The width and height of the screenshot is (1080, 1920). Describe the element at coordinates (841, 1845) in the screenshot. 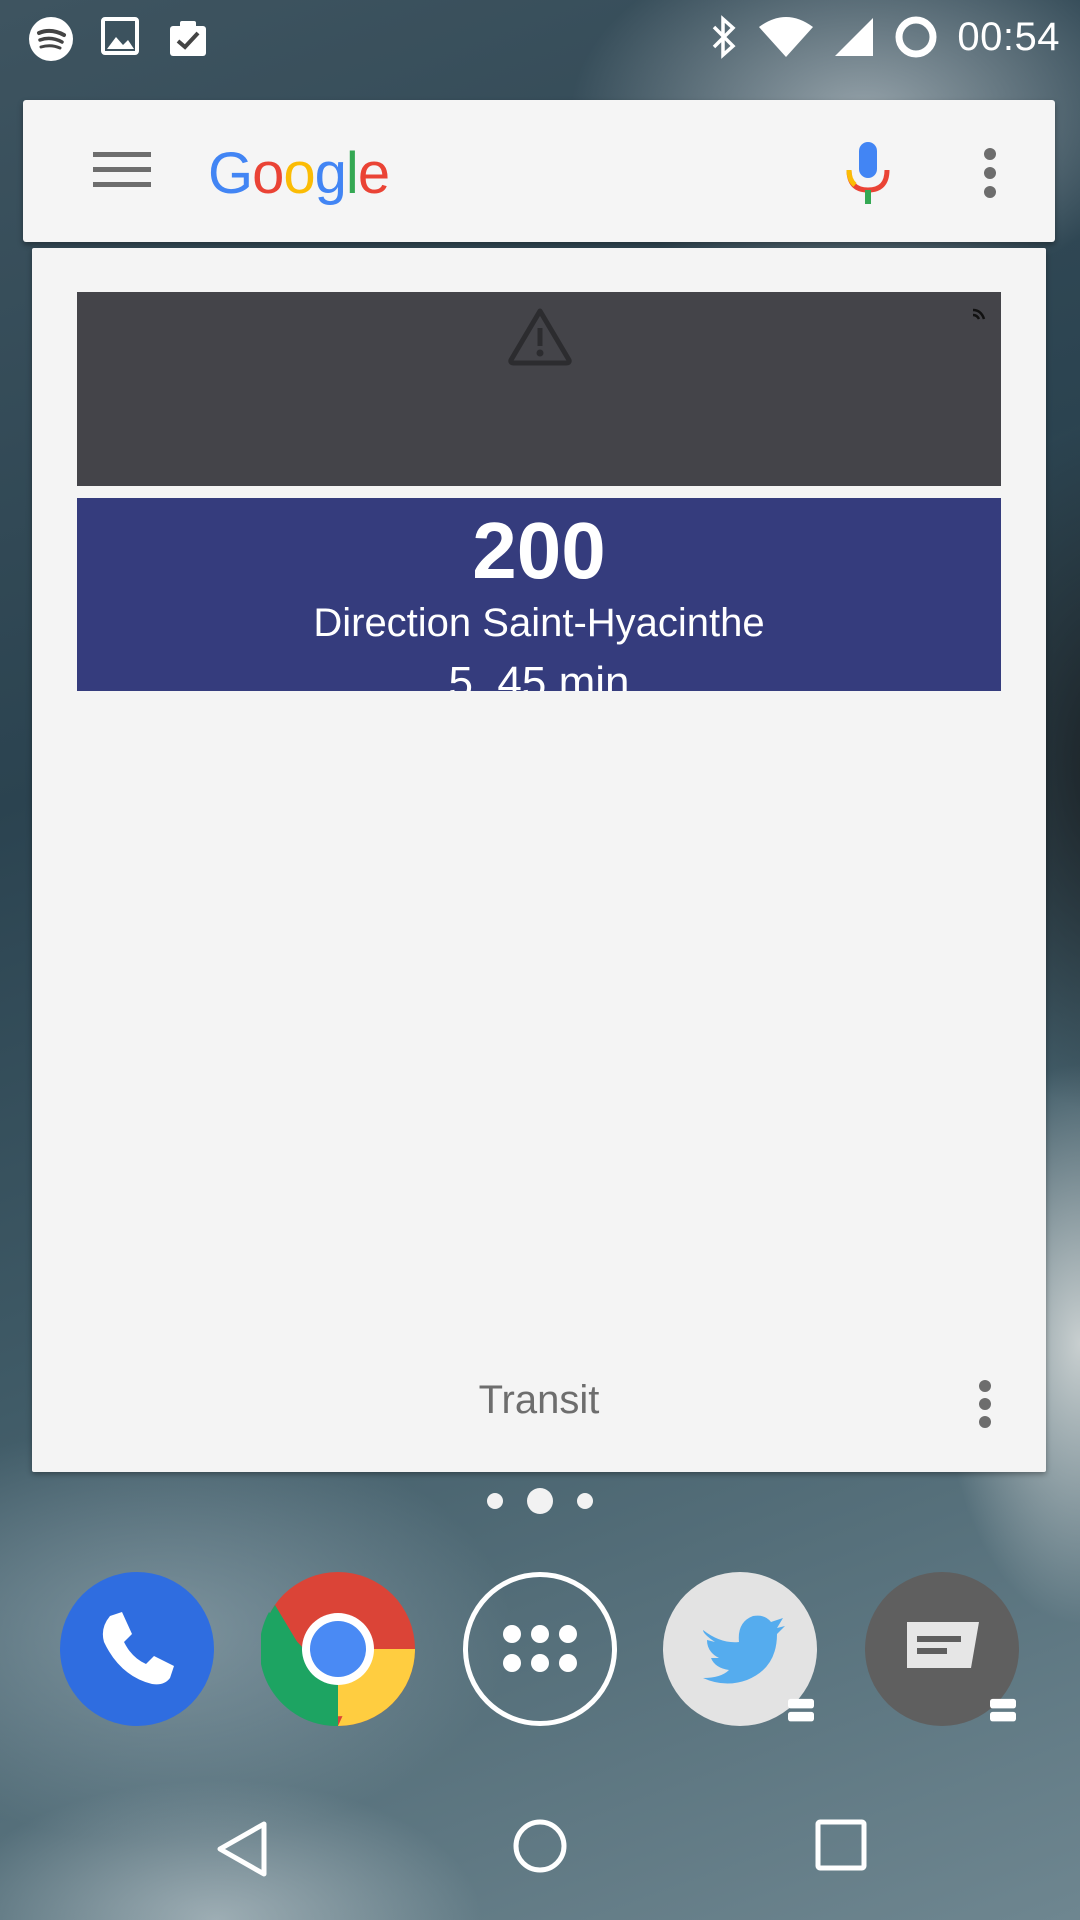

I see `recents-button` at that location.